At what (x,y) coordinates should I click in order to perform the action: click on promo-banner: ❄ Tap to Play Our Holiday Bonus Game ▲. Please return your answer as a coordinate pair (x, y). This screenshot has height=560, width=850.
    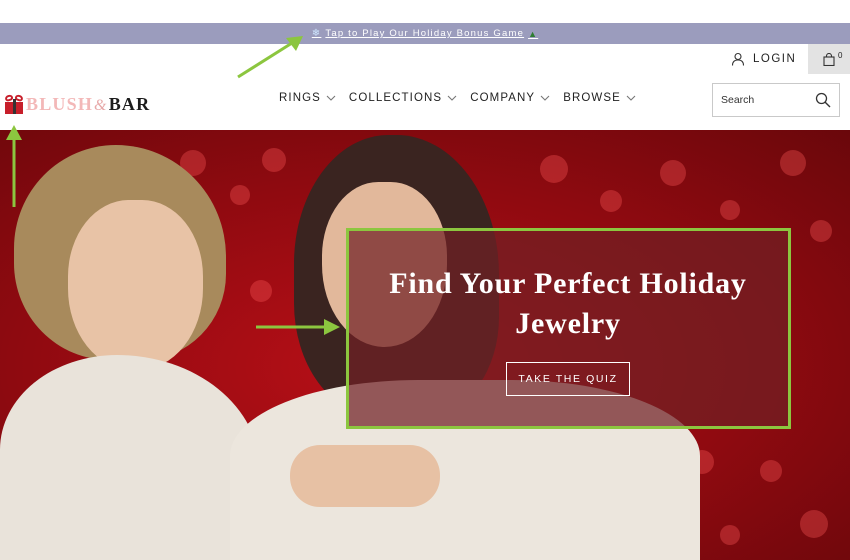
    Looking at the image, I should click on (425, 33).